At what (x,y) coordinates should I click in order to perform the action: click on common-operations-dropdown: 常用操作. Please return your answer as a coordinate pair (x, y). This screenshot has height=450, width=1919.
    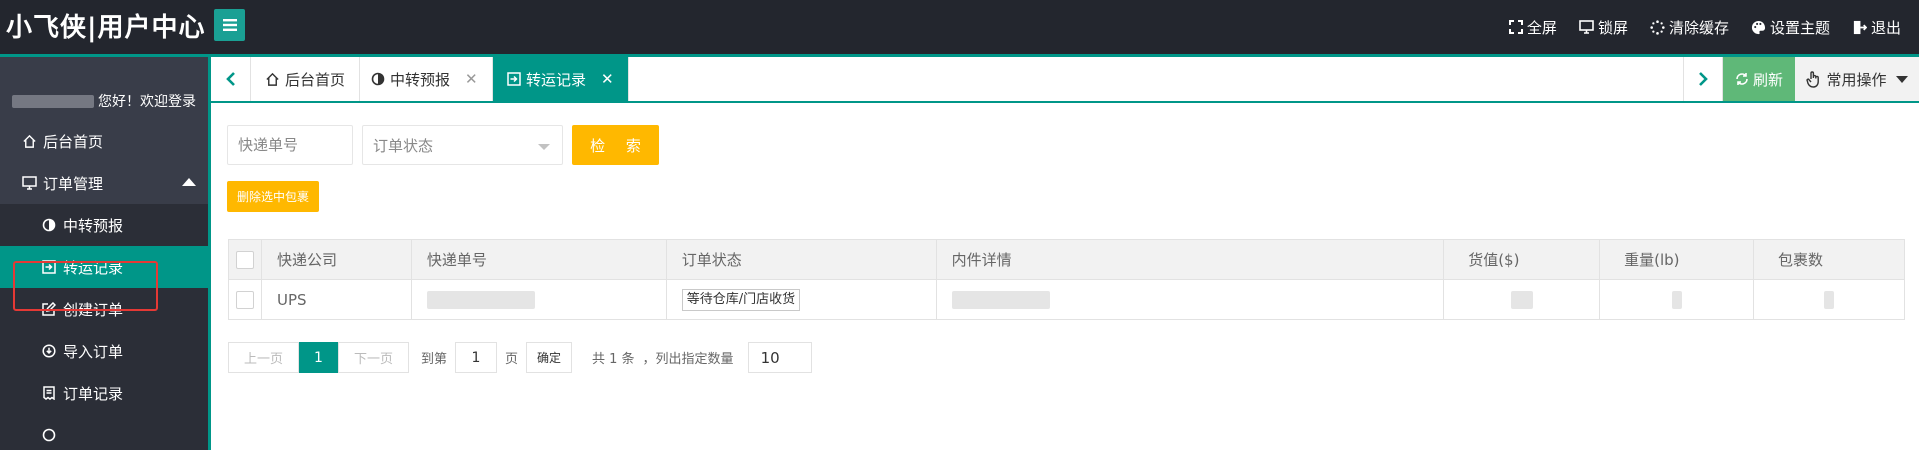
    Looking at the image, I should click on (1857, 79).